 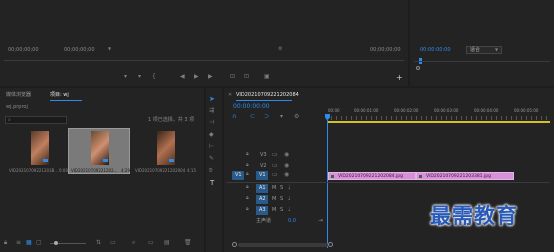 I want to click on selection-tool-icon: ➤, so click(x=212, y=99).